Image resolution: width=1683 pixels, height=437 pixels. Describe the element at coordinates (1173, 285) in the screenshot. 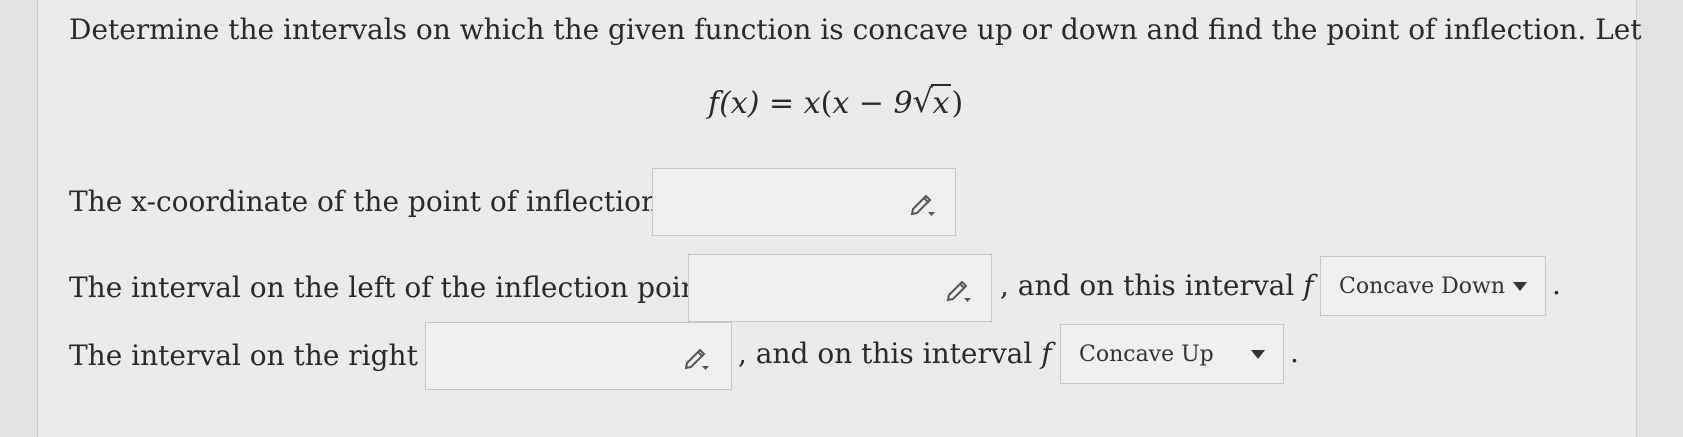

I see `left-suffix: , and on this interval f is` at that location.